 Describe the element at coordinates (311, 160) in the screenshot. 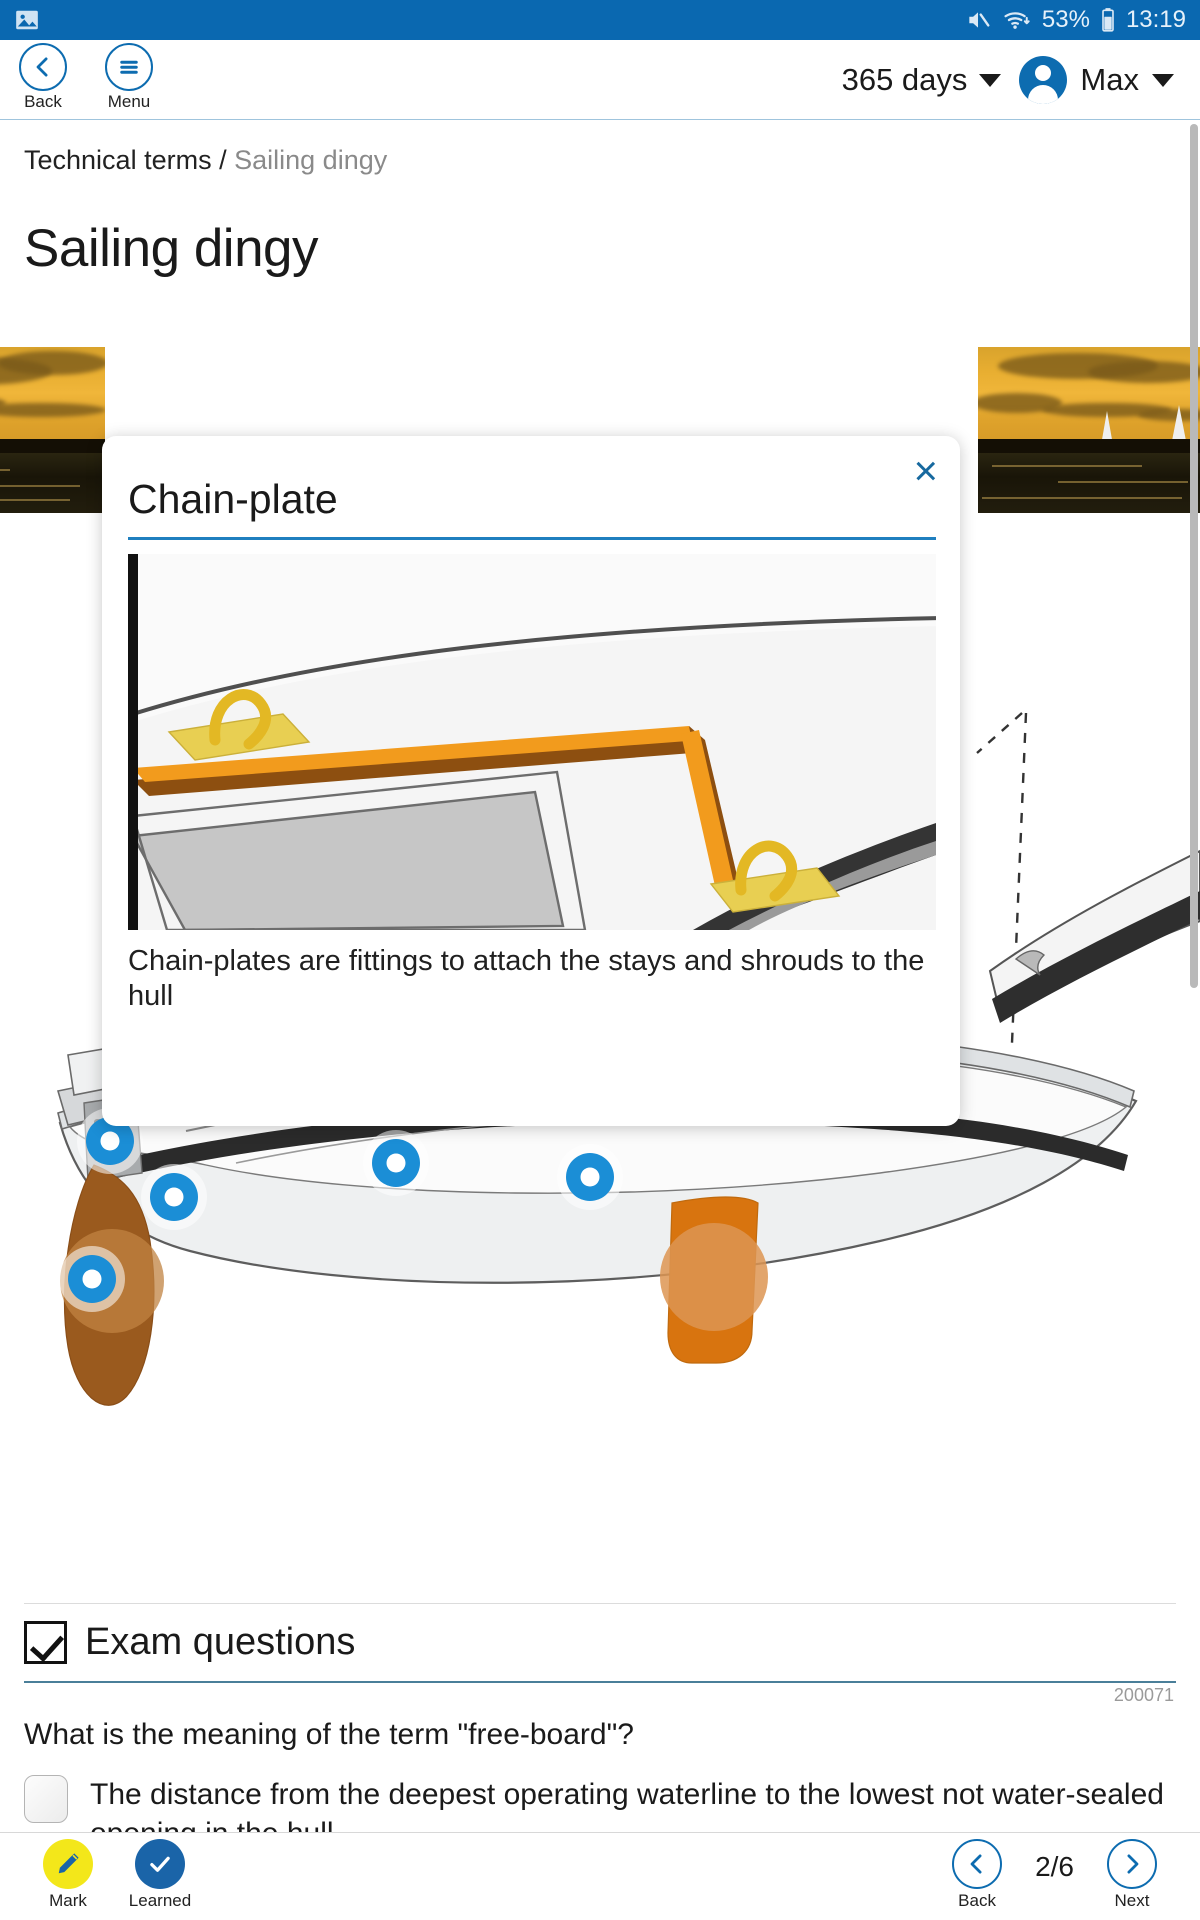

I see `breadcrumb-current: Sailing dingy` at that location.